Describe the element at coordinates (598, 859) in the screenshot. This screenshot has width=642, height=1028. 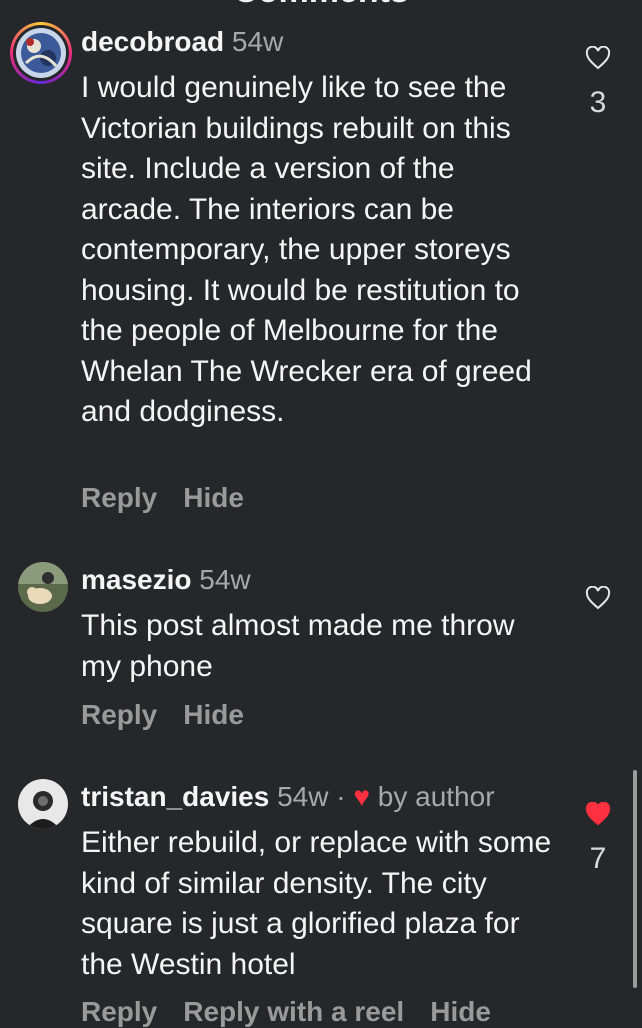
I see `like-count: 7` at that location.